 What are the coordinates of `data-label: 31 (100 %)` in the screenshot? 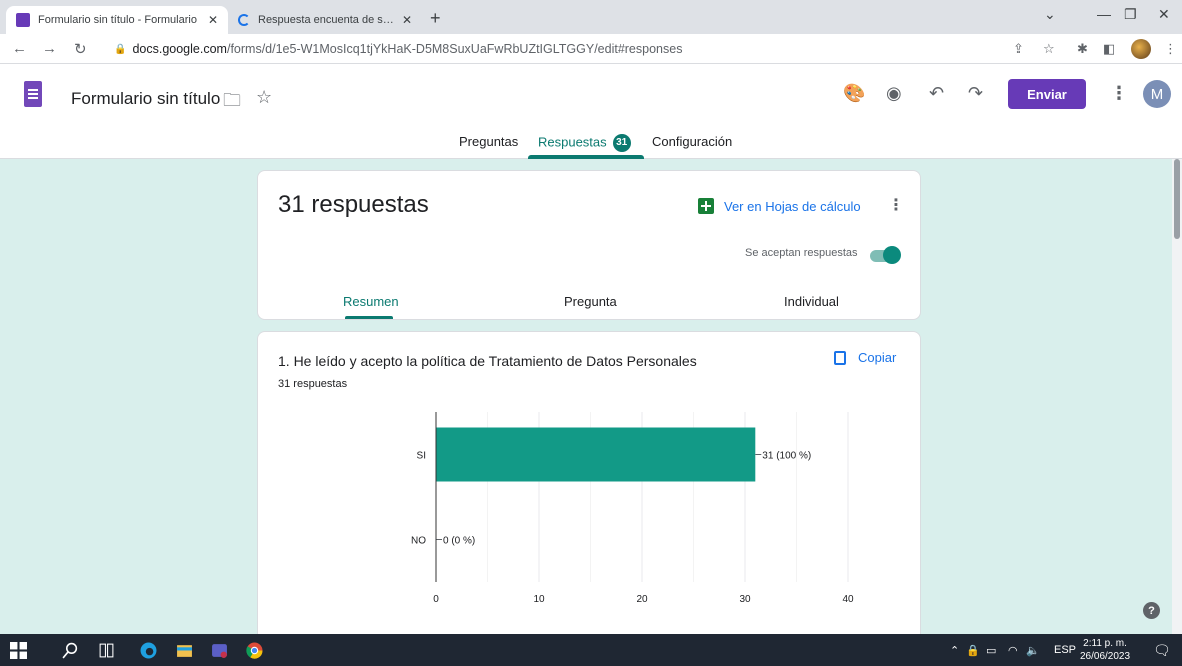 It's located at (786, 456).